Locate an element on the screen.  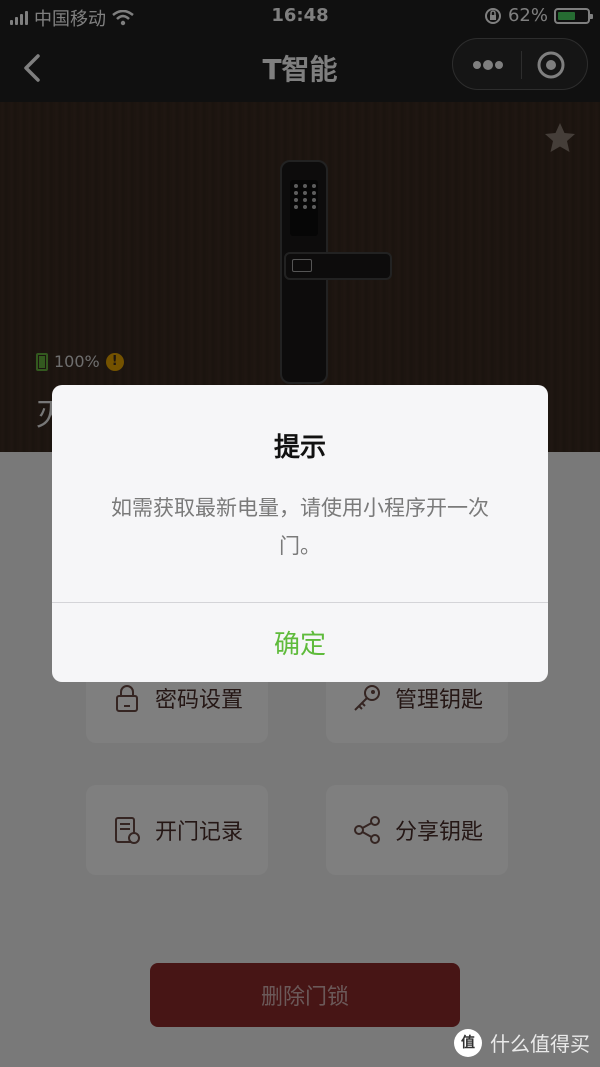
confirm-button: 确定 is located at coordinates (300, 642).